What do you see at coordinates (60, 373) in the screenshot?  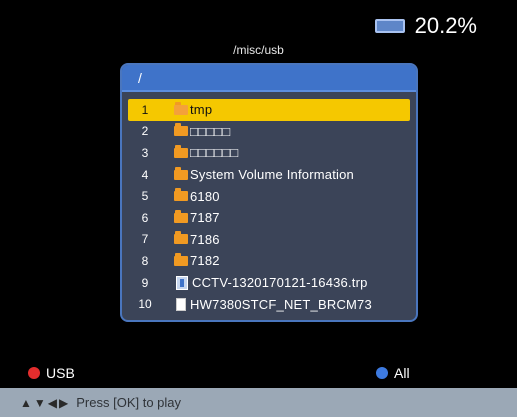 I see `usb-label: USB` at bounding box center [60, 373].